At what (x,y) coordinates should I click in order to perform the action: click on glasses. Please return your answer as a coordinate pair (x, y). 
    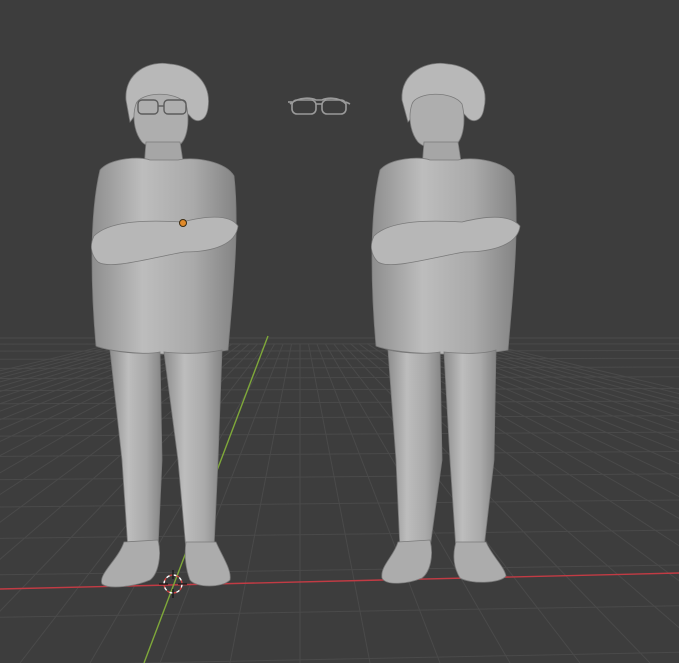
    Looking at the image, I should click on (319, 106).